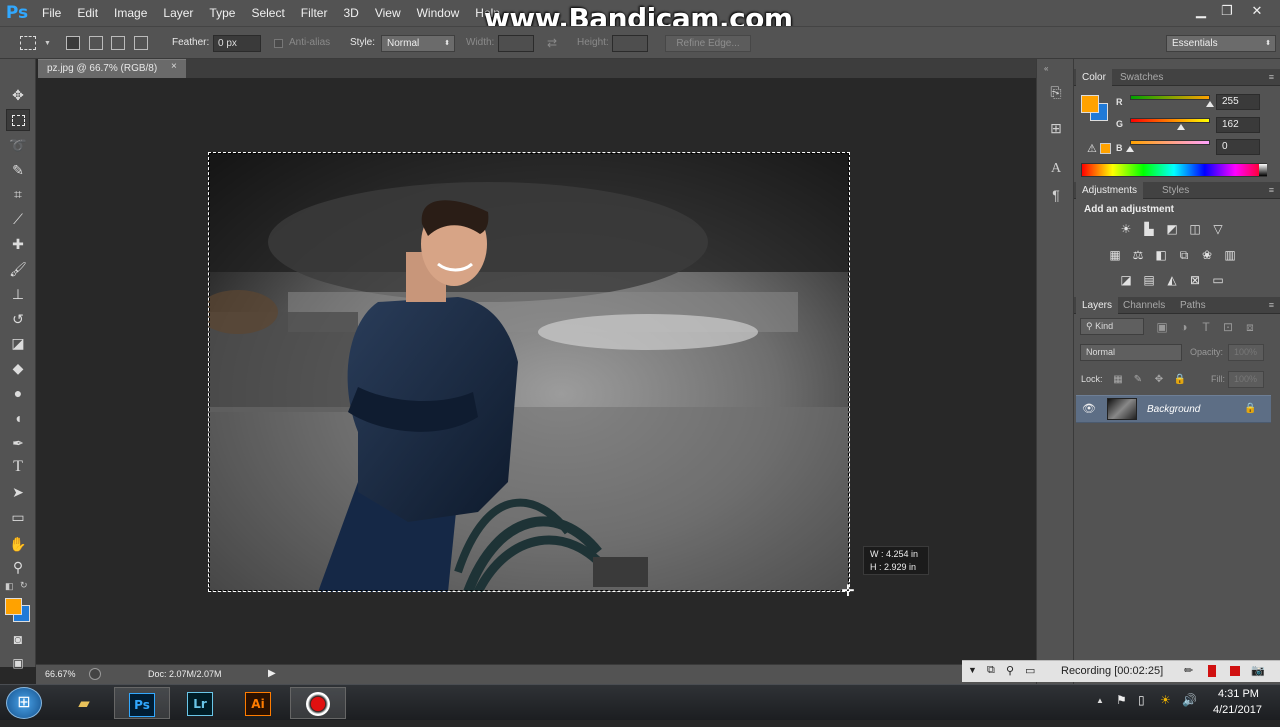 The height and width of the screenshot is (727, 1280). Describe the element at coordinates (1056, 92) in the screenshot. I see `history-panel-icon: ⎘` at that location.